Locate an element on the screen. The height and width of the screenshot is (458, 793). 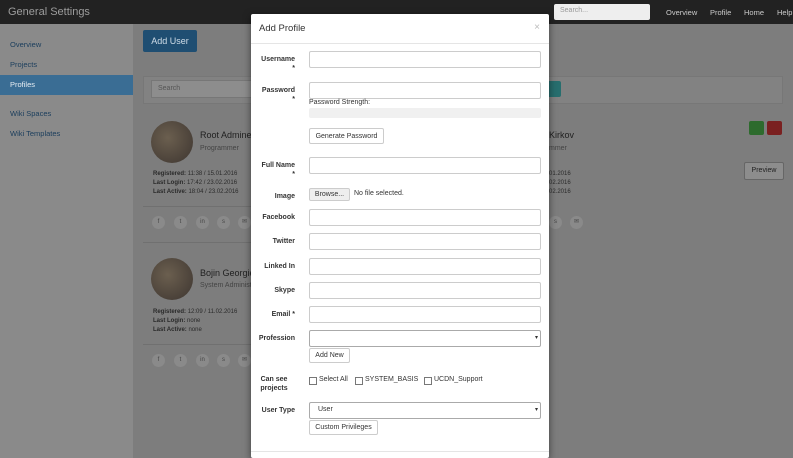
full-name-label: Full Name * is located at coordinates (278, 170).